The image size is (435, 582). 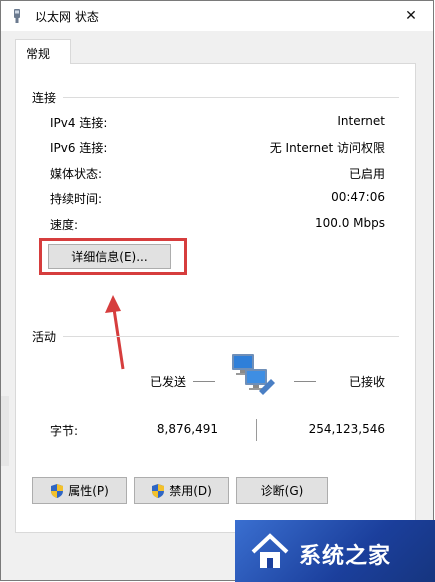 What do you see at coordinates (305, 381) in the screenshot?
I see `received-line` at bounding box center [305, 381].